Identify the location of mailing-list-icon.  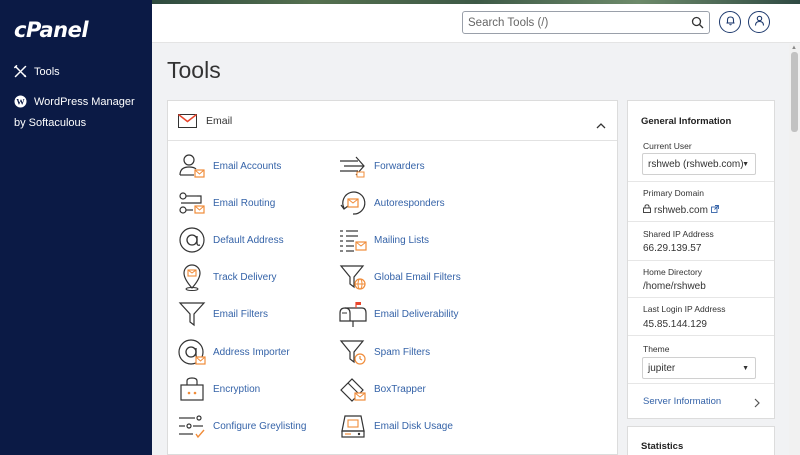
(353, 240).